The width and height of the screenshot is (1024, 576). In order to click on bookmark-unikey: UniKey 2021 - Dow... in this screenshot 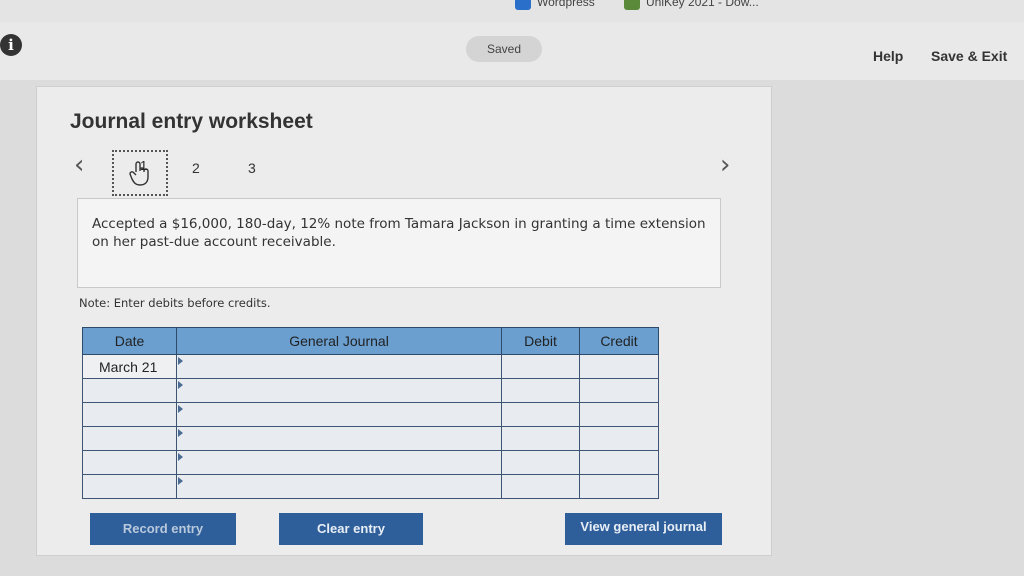, I will do `click(691, 5)`.